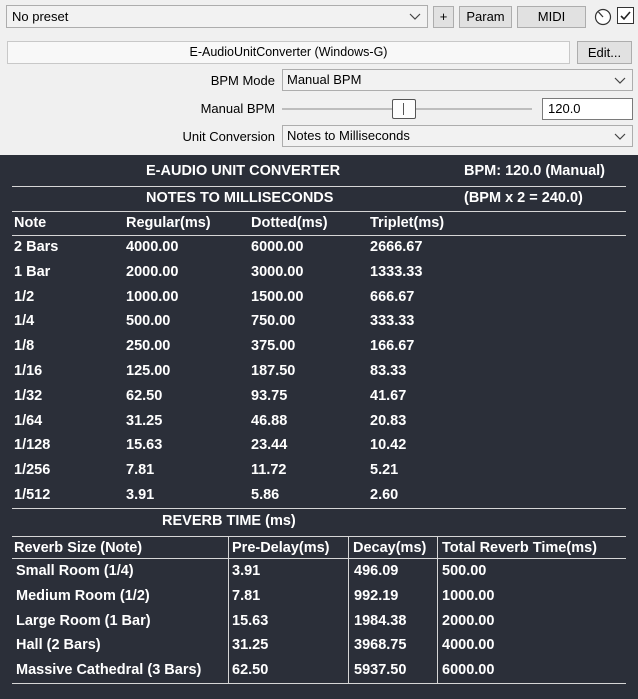  Describe the element at coordinates (30, 223) in the screenshot. I see `notes-header-note: Note` at that location.